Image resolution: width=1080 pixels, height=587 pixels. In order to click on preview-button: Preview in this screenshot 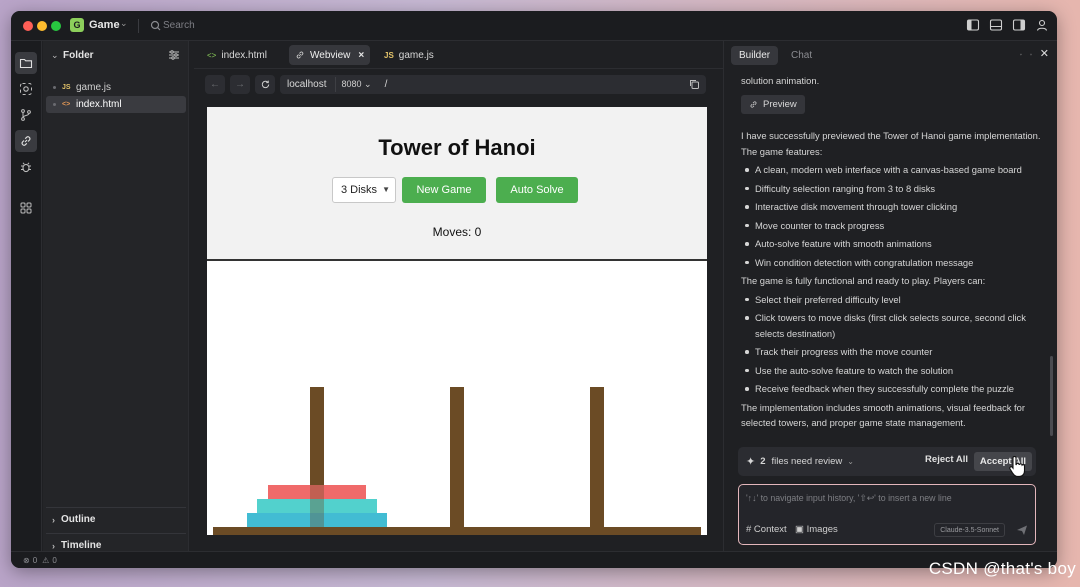, I will do `click(773, 104)`.